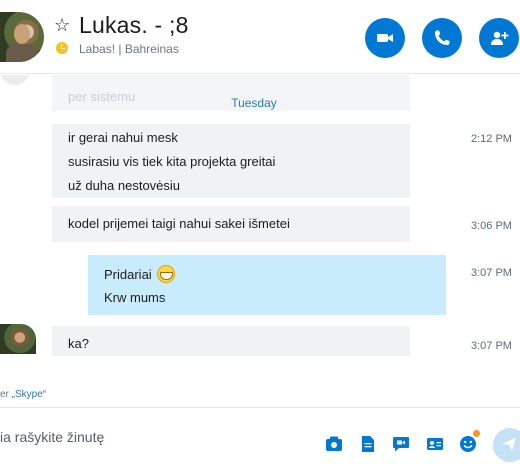 This screenshot has height=464, width=520. What do you see at coordinates (22, 37) in the screenshot?
I see `contact-avatar` at bounding box center [22, 37].